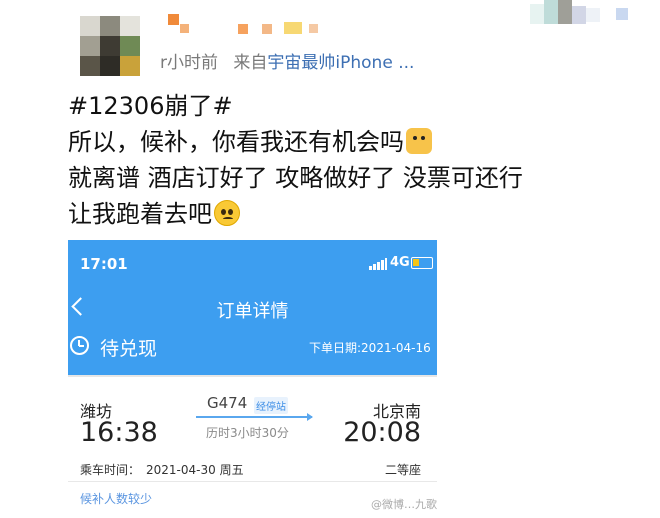 The width and height of the screenshot is (660, 518). Describe the element at coordinates (189, 63) in the screenshot. I see `post-time: r小时前` at that location.